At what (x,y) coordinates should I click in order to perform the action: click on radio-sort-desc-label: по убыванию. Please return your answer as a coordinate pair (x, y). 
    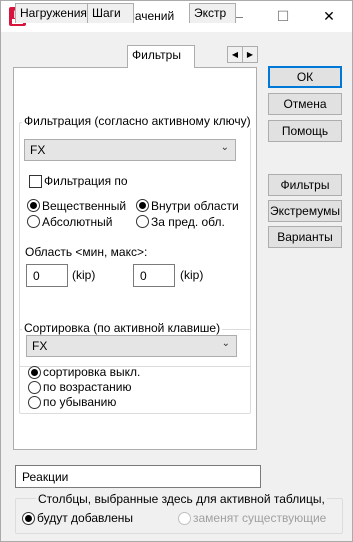
    Looking at the image, I should click on (80, 402).